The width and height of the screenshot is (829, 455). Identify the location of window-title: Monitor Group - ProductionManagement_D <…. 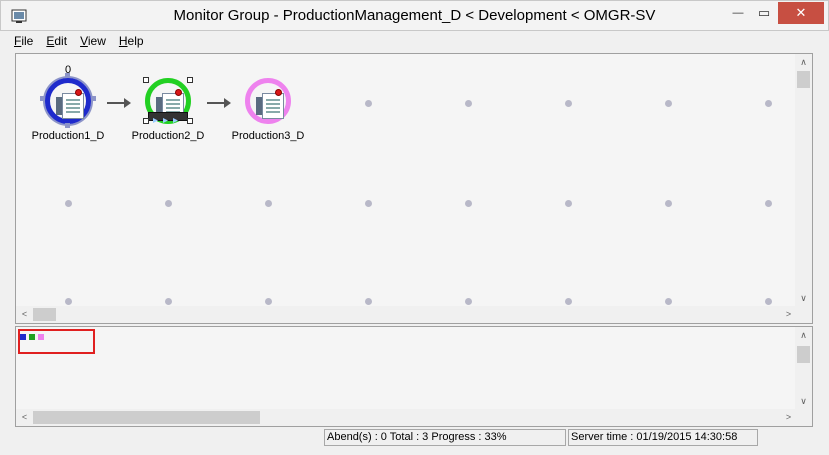
(414, 15).